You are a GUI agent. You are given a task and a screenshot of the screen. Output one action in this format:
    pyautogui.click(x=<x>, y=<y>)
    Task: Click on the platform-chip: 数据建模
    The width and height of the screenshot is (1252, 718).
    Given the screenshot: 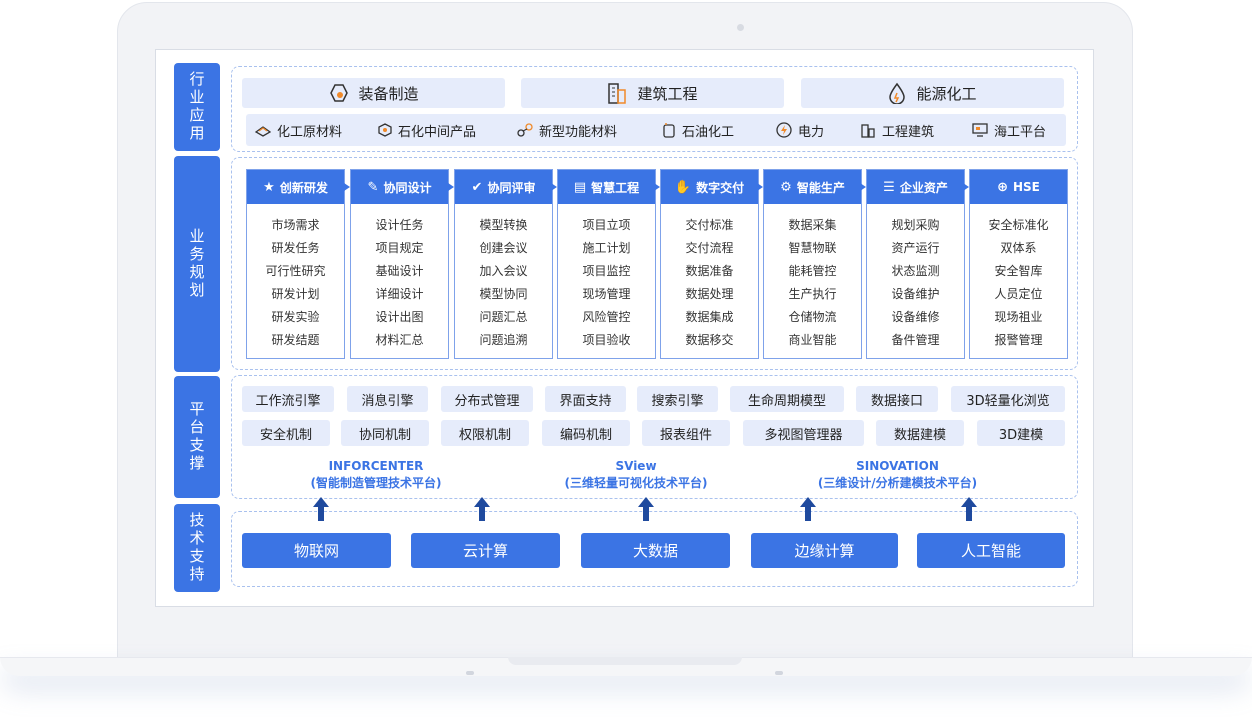 What is the action you would take?
    pyautogui.click(x=920, y=433)
    